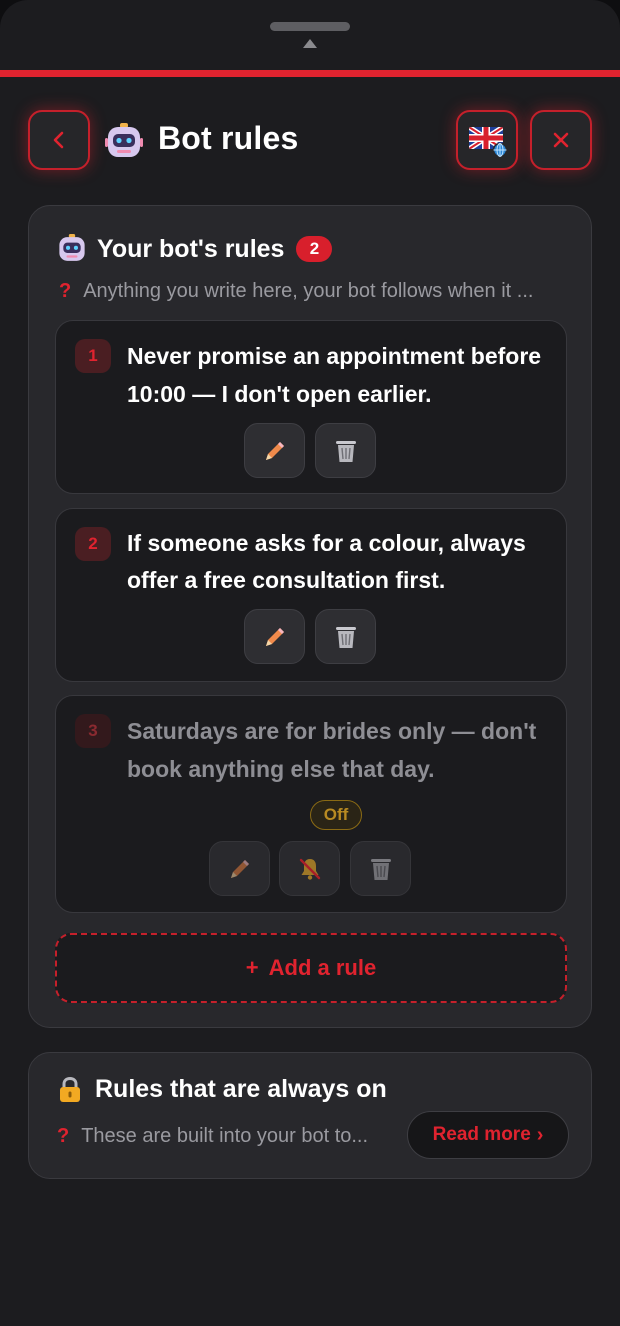 The width and height of the screenshot is (620, 1326). I want to click on bell-muted-icon, so click(309, 869).